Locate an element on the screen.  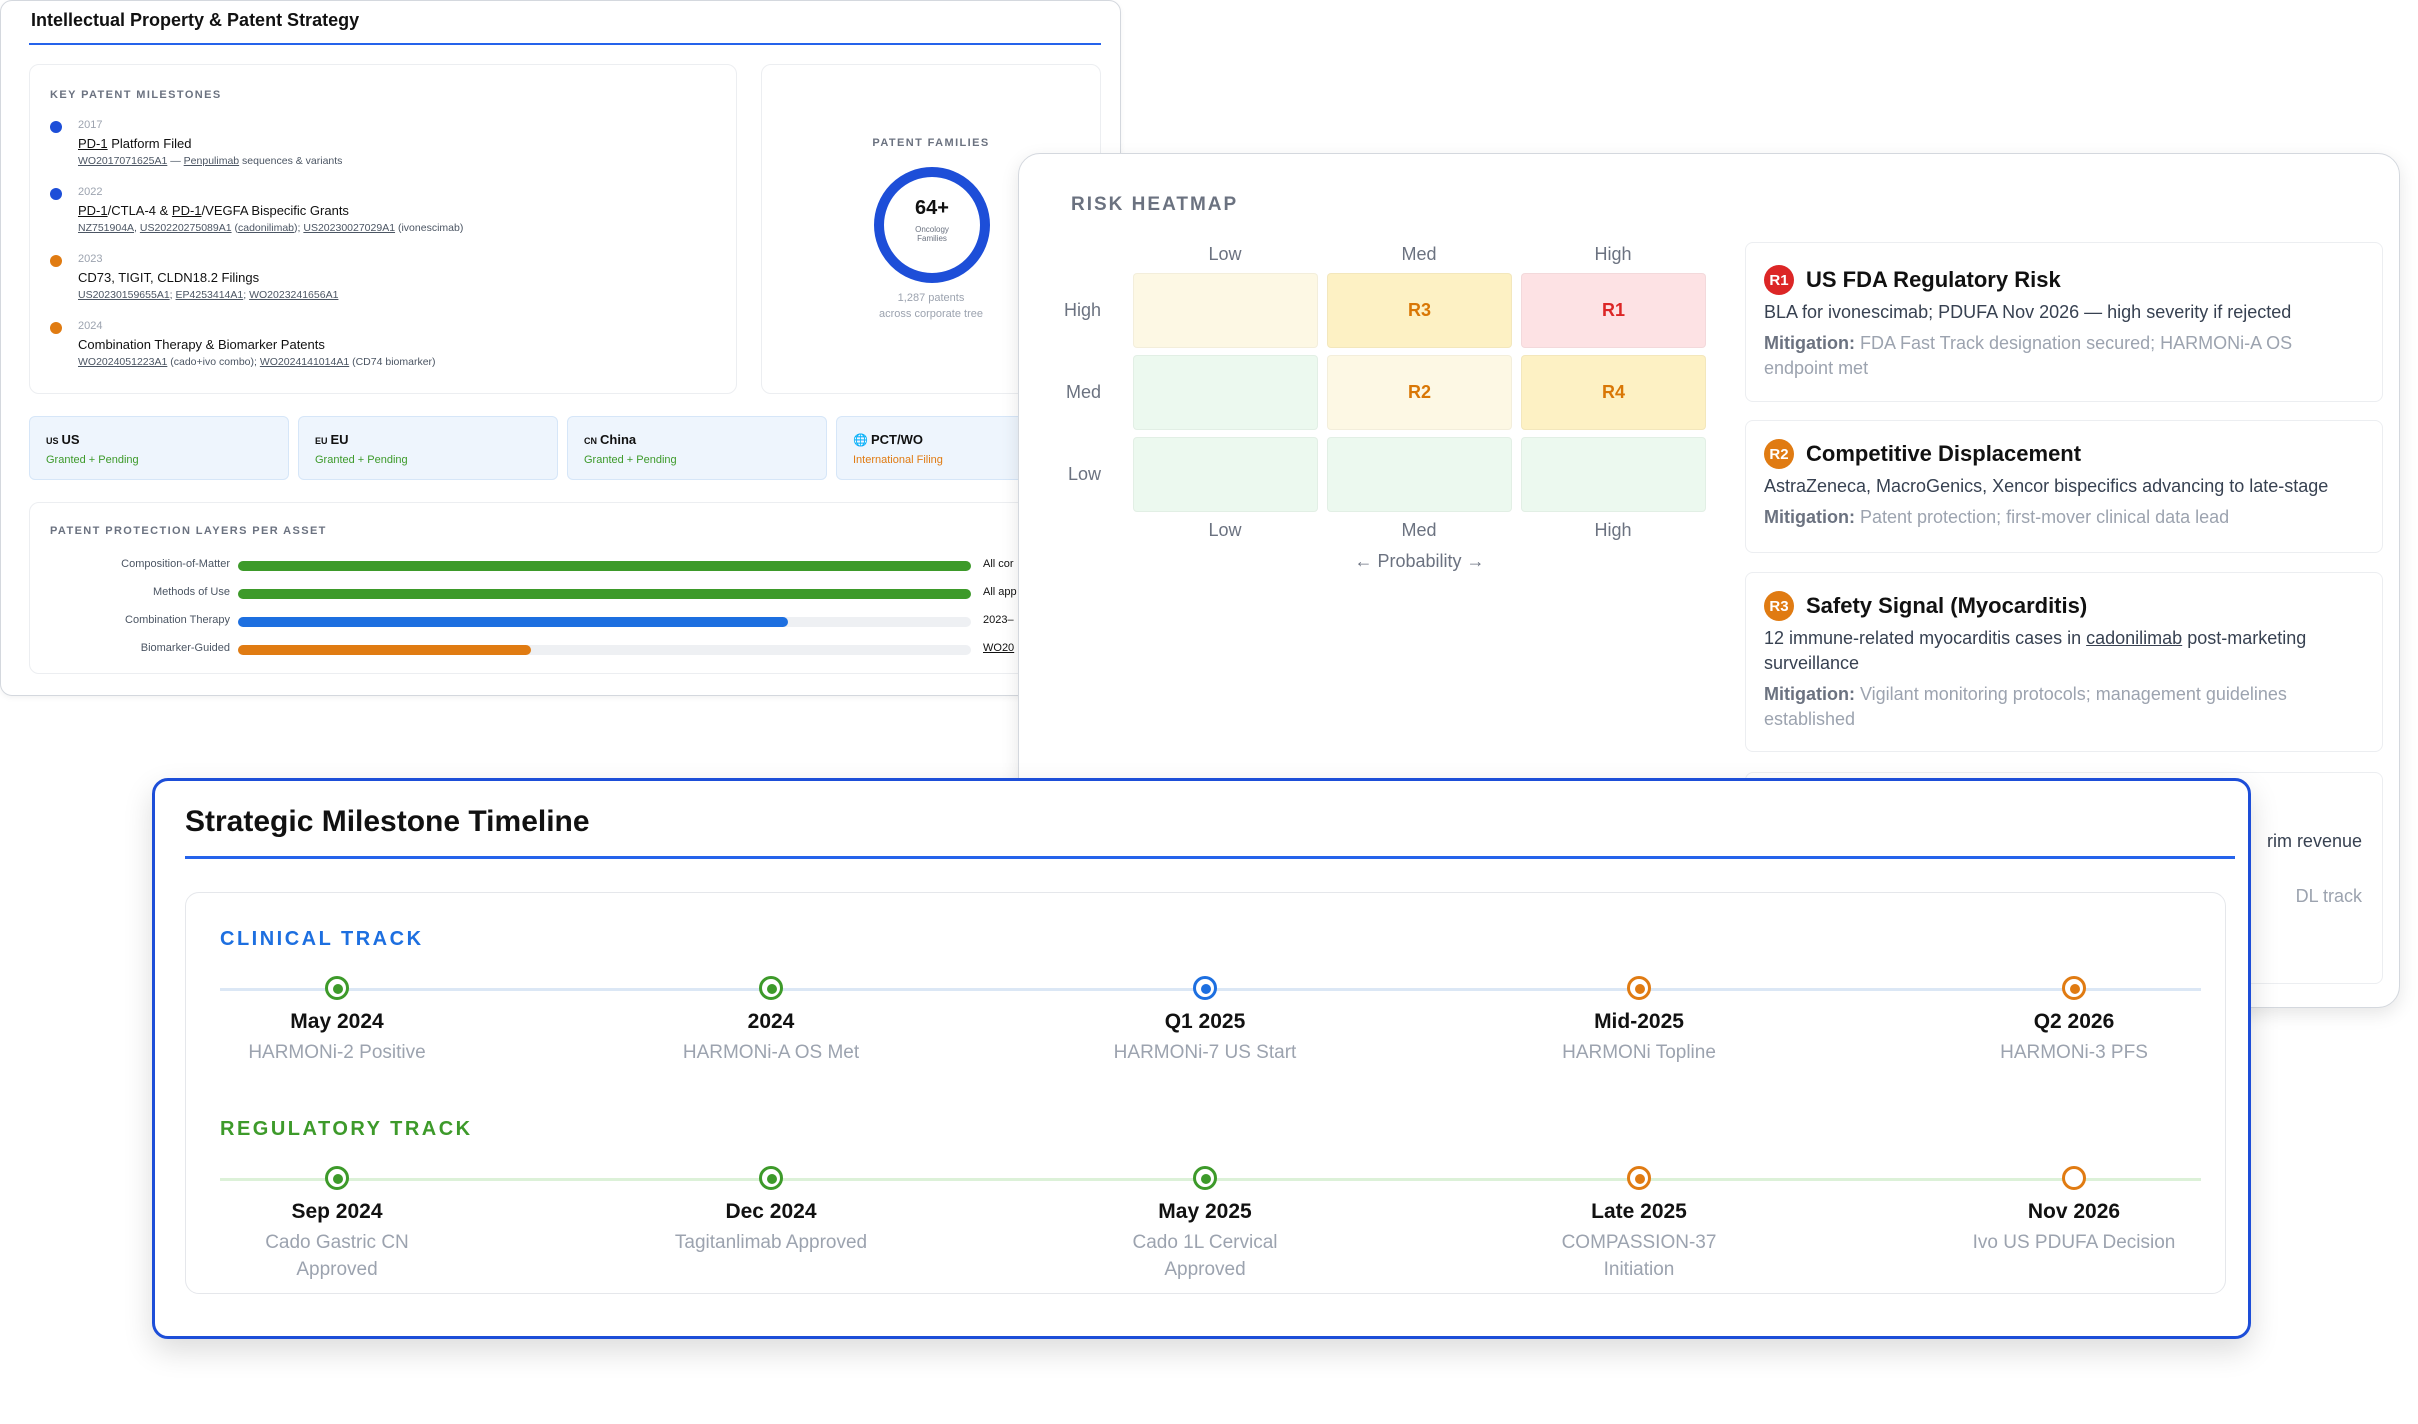
milestone-date: 2024 is located at coordinates (771, 1021).